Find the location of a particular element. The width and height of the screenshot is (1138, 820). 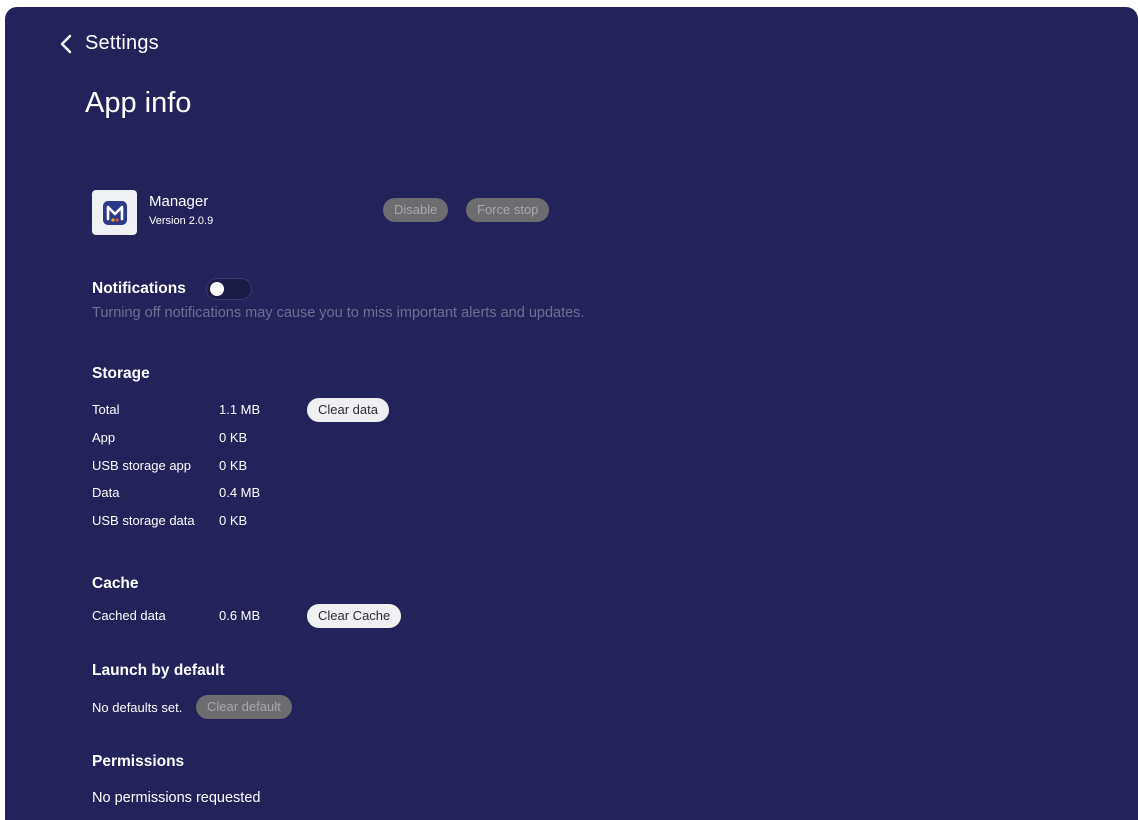

app-text: Manager Version 2.0.9 is located at coordinates (181, 210).